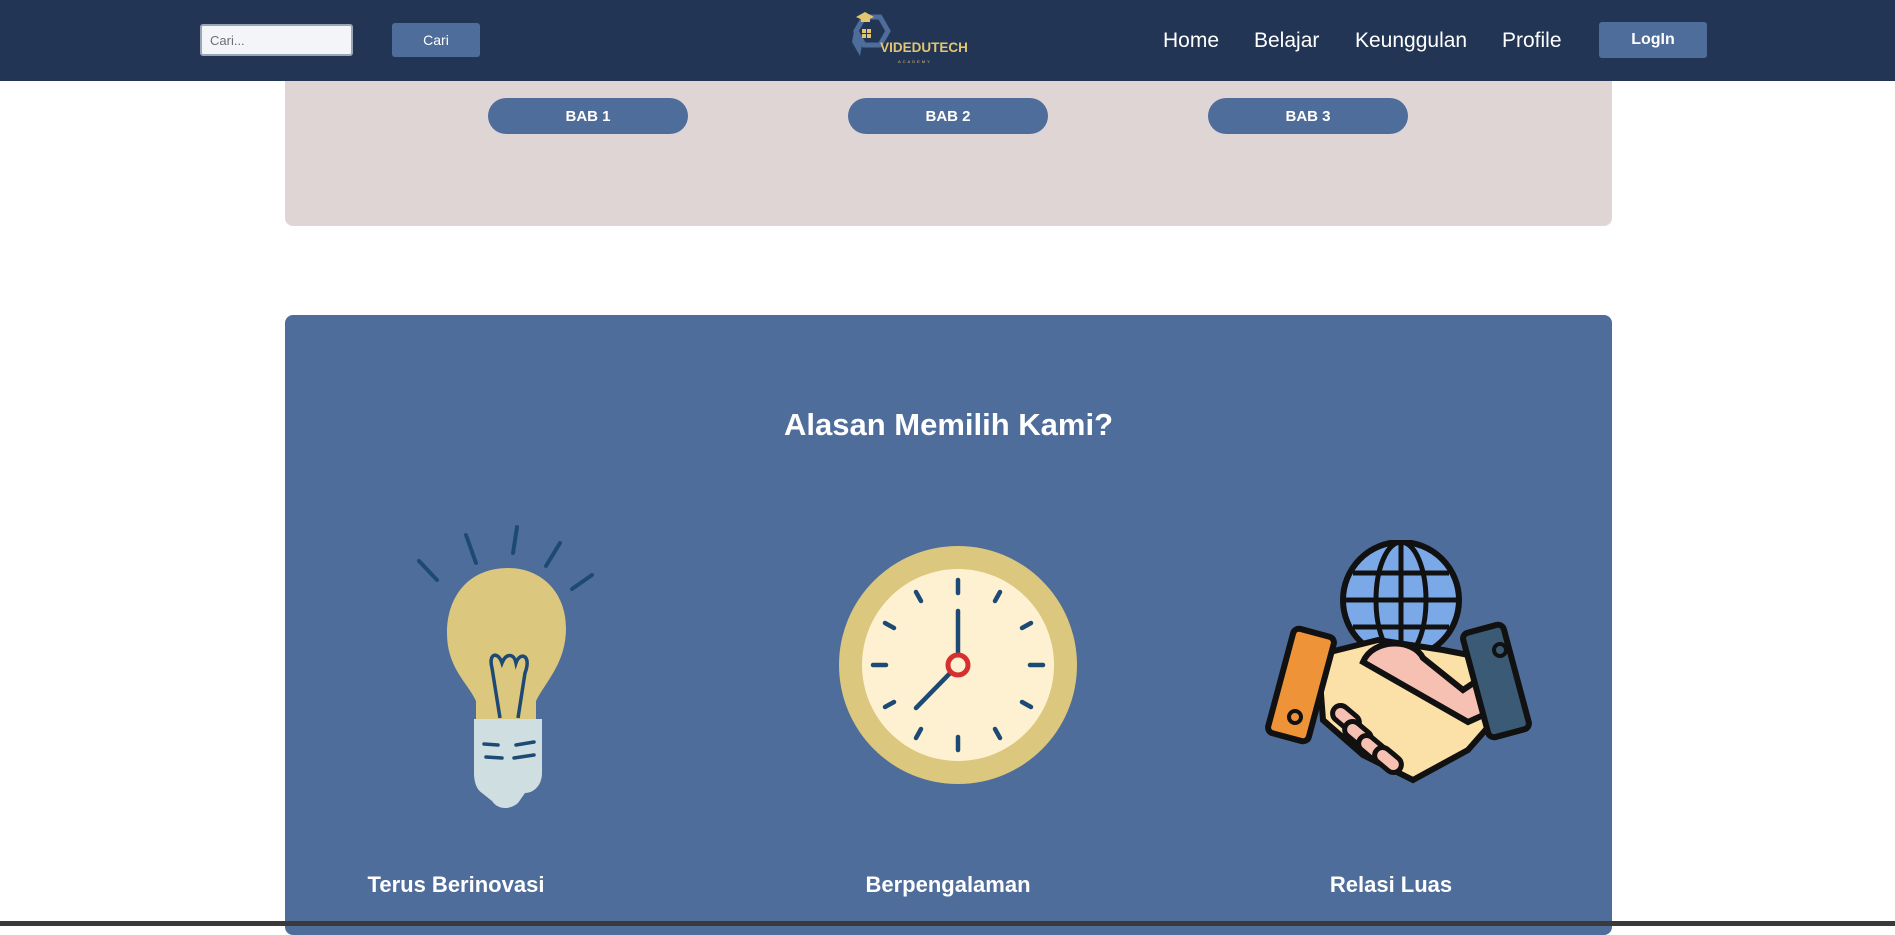 This screenshot has height=935, width=1895. What do you see at coordinates (948, 424) in the screenshot?
I see `section-title: Alasan Memilih Kami?` at bounding box center [948, 424].